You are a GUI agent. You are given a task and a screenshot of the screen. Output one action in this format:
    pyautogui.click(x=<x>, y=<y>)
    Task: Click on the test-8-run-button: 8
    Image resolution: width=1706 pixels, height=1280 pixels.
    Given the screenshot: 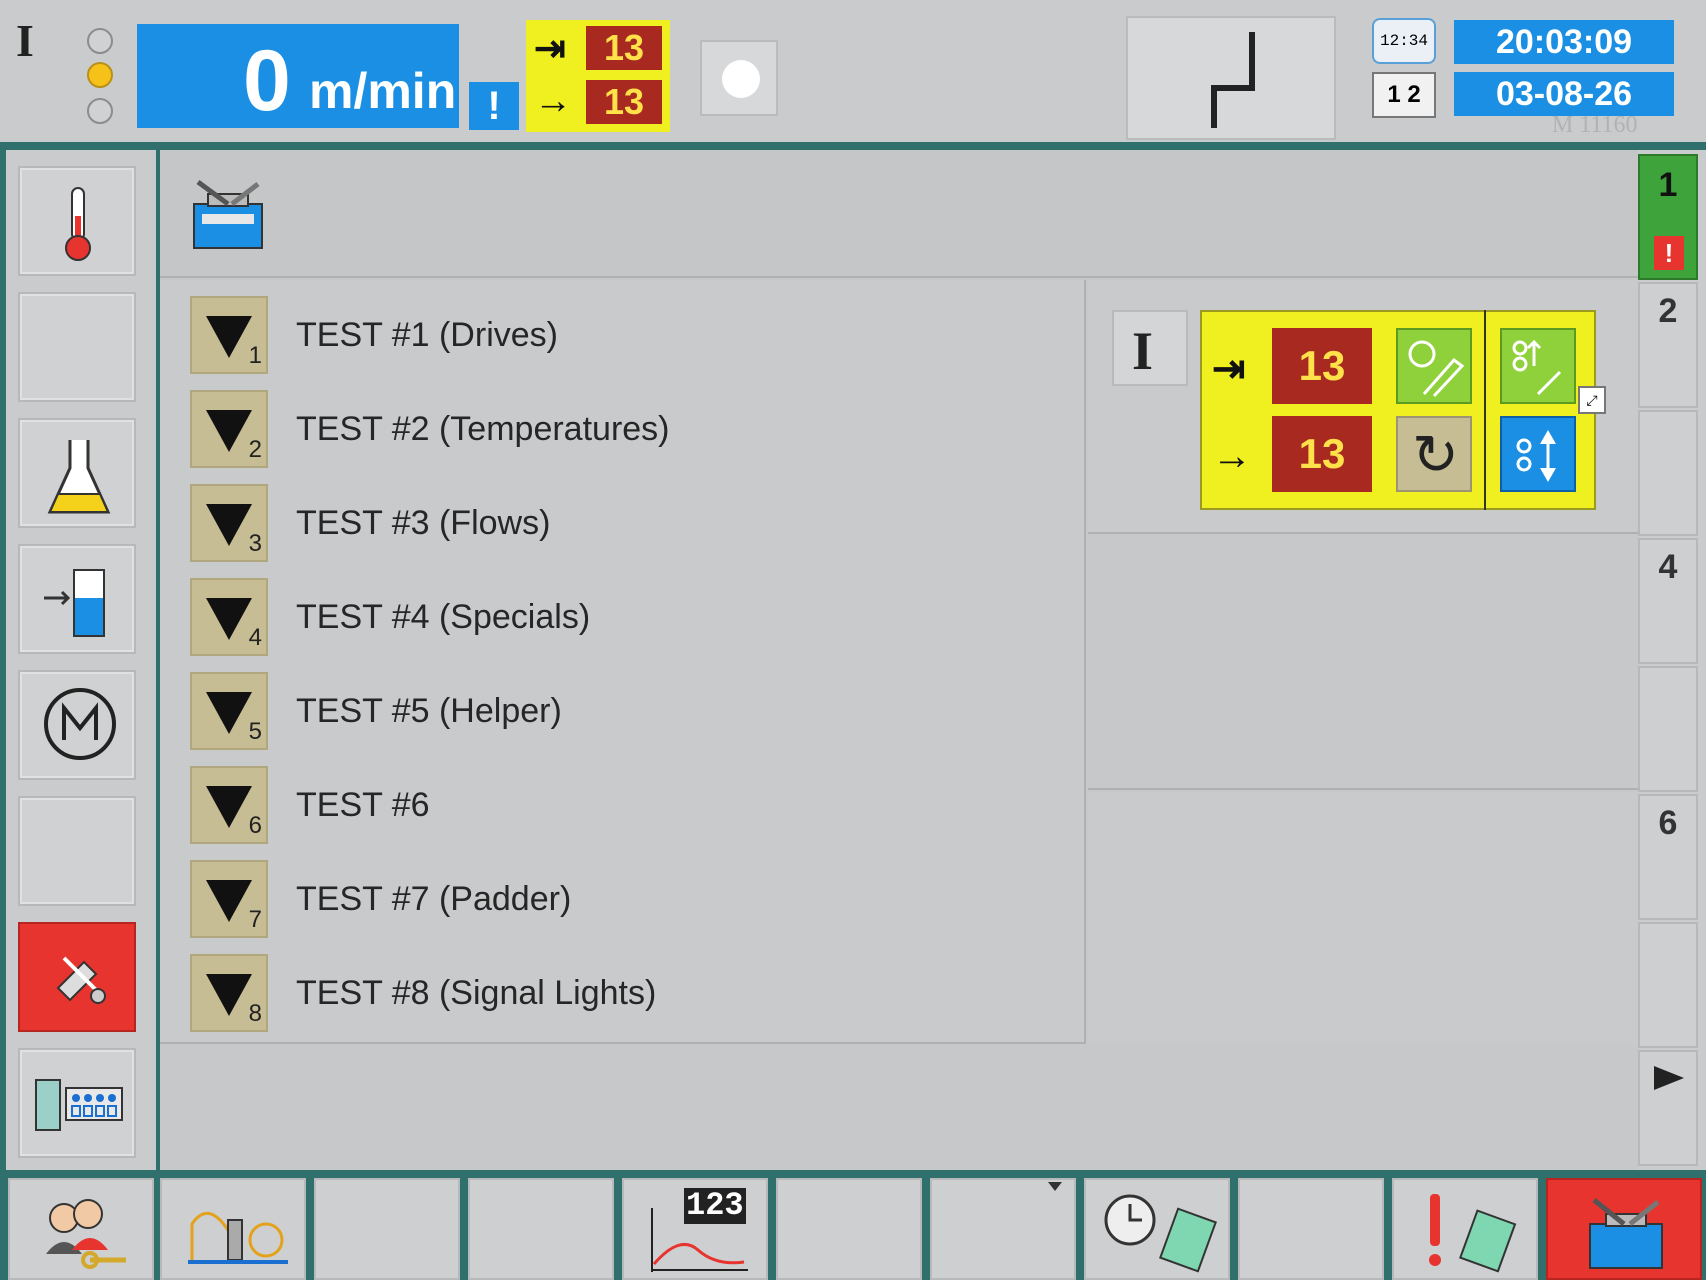 What is the action you would take?
    pyautogui.click(x=229, y=993)
    